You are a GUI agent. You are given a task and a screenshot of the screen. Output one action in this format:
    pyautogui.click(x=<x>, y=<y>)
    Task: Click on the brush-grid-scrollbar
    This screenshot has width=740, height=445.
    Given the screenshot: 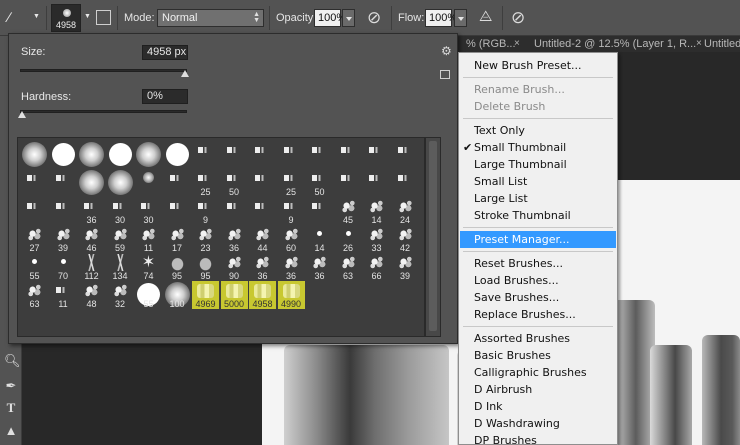 What is the action you would take?
    pyautogui.click(x=433, y=237)
    